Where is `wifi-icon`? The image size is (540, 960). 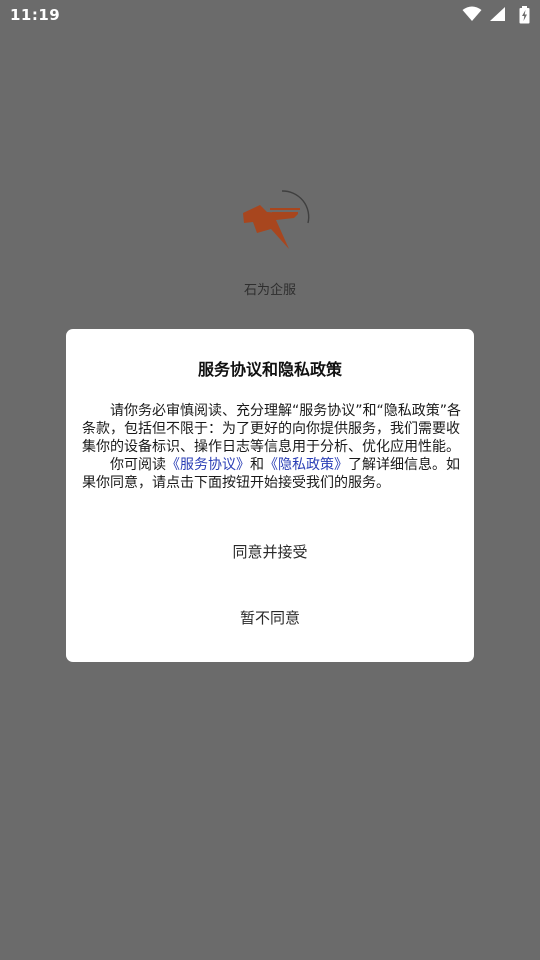 wifi-icon is located at coordinates (472, 16).